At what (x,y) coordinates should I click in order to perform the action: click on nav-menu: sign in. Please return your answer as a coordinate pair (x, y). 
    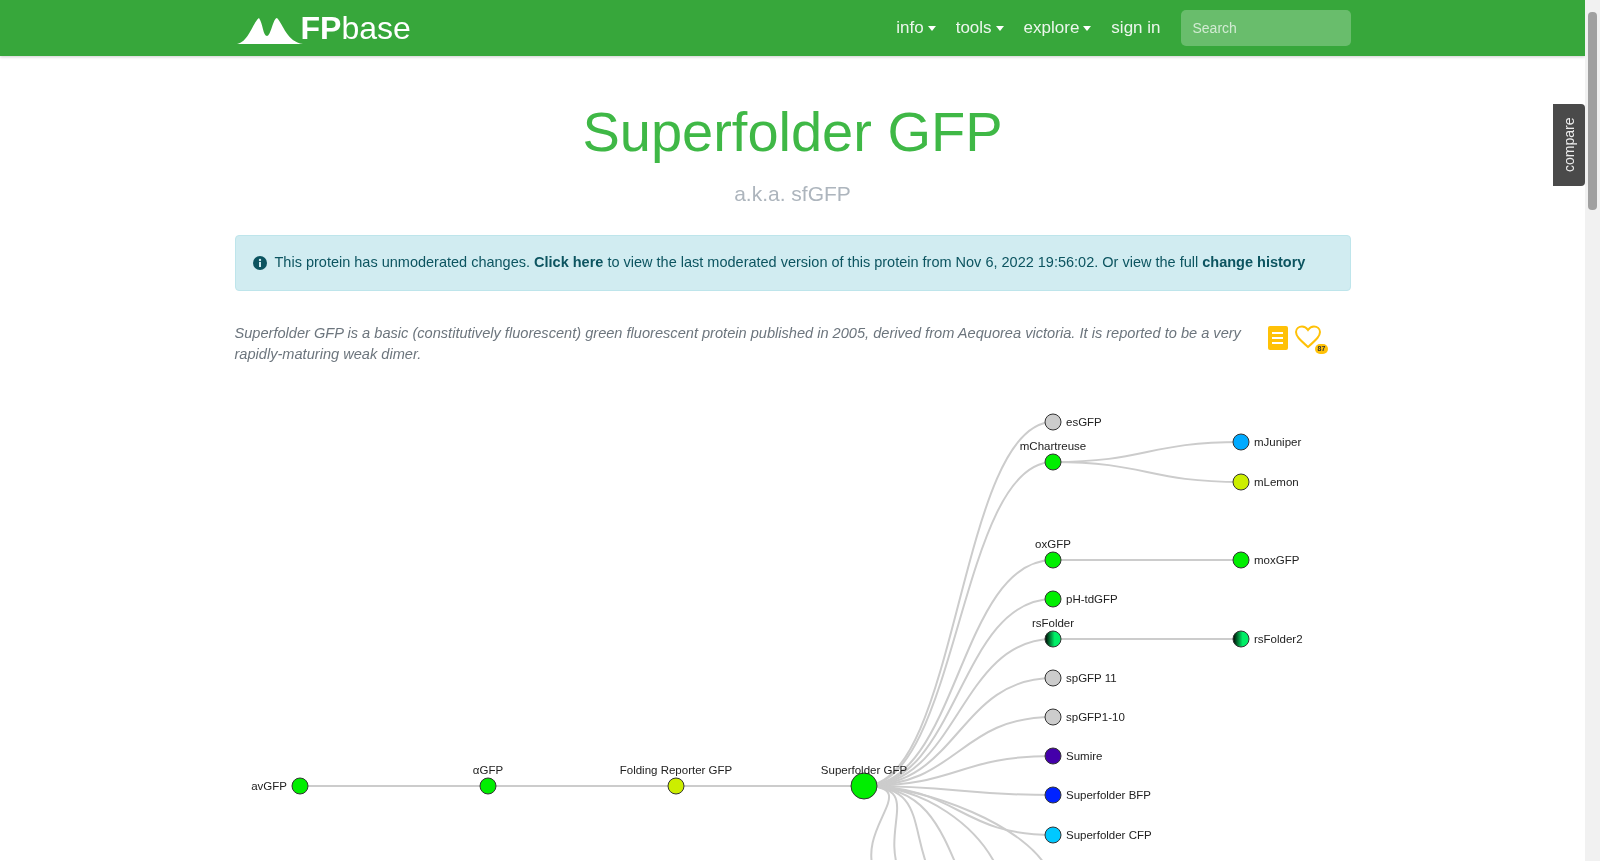
    Looking at the image, I should click on (1136, 28).